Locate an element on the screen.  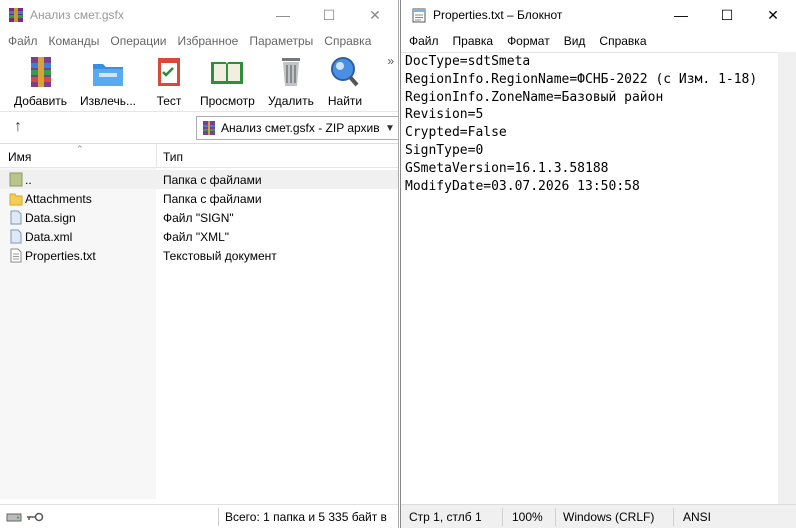
file-type: Текстовый документ is located at coordinates (220, 256).